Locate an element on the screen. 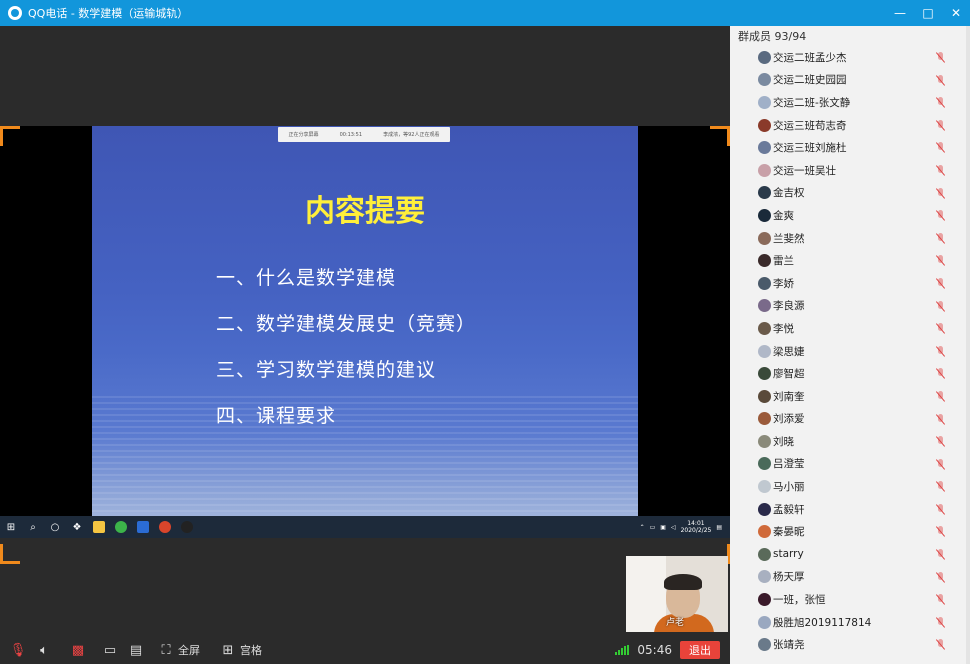 Image resolution: width=970 pixels, height=664 pixels. volume-icon: ◁ is located at coordinates (673, 527).